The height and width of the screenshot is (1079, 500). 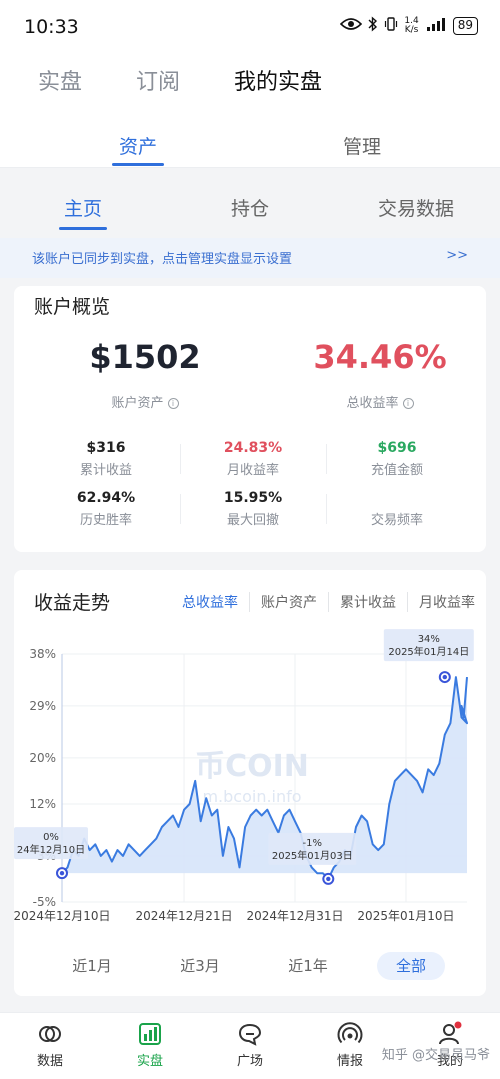 What do you see at coordinates (83, 207) in the screenshot?
I see `tab-home: 主页` at bounding box center [83, 207].